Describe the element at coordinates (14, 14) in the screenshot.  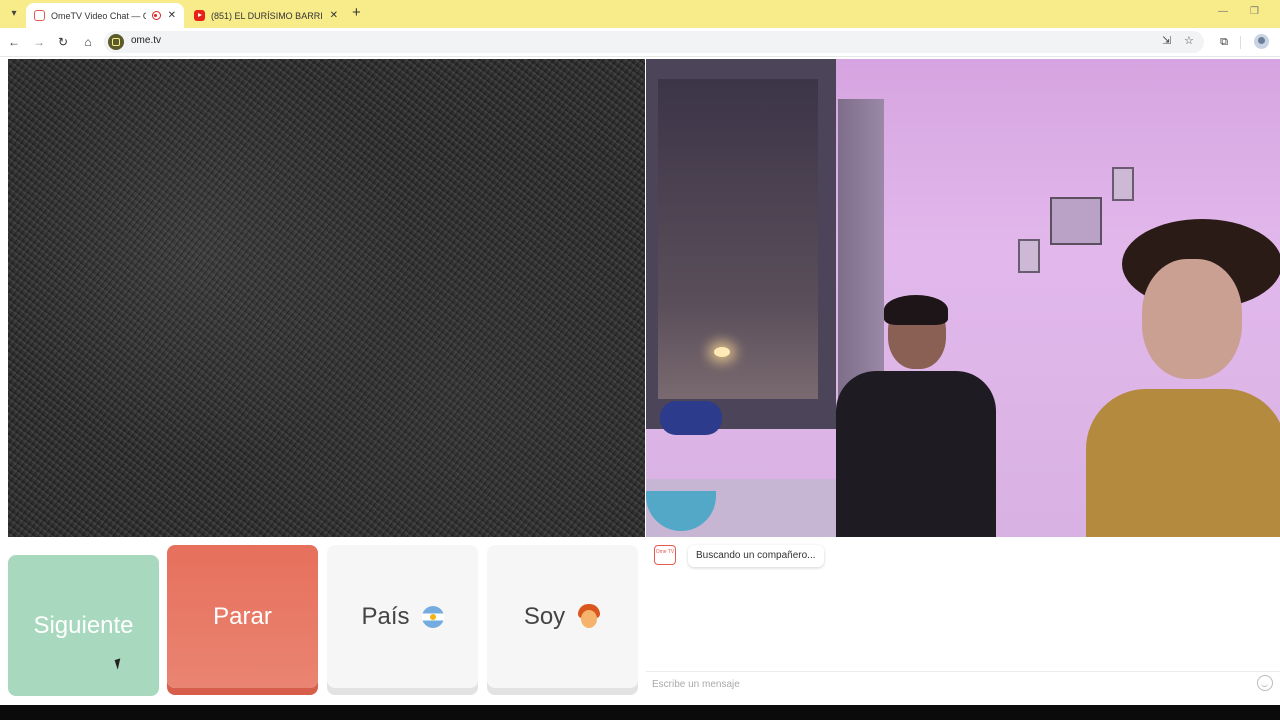
I see `tab-search-chevron-icon: ▾` at that location.